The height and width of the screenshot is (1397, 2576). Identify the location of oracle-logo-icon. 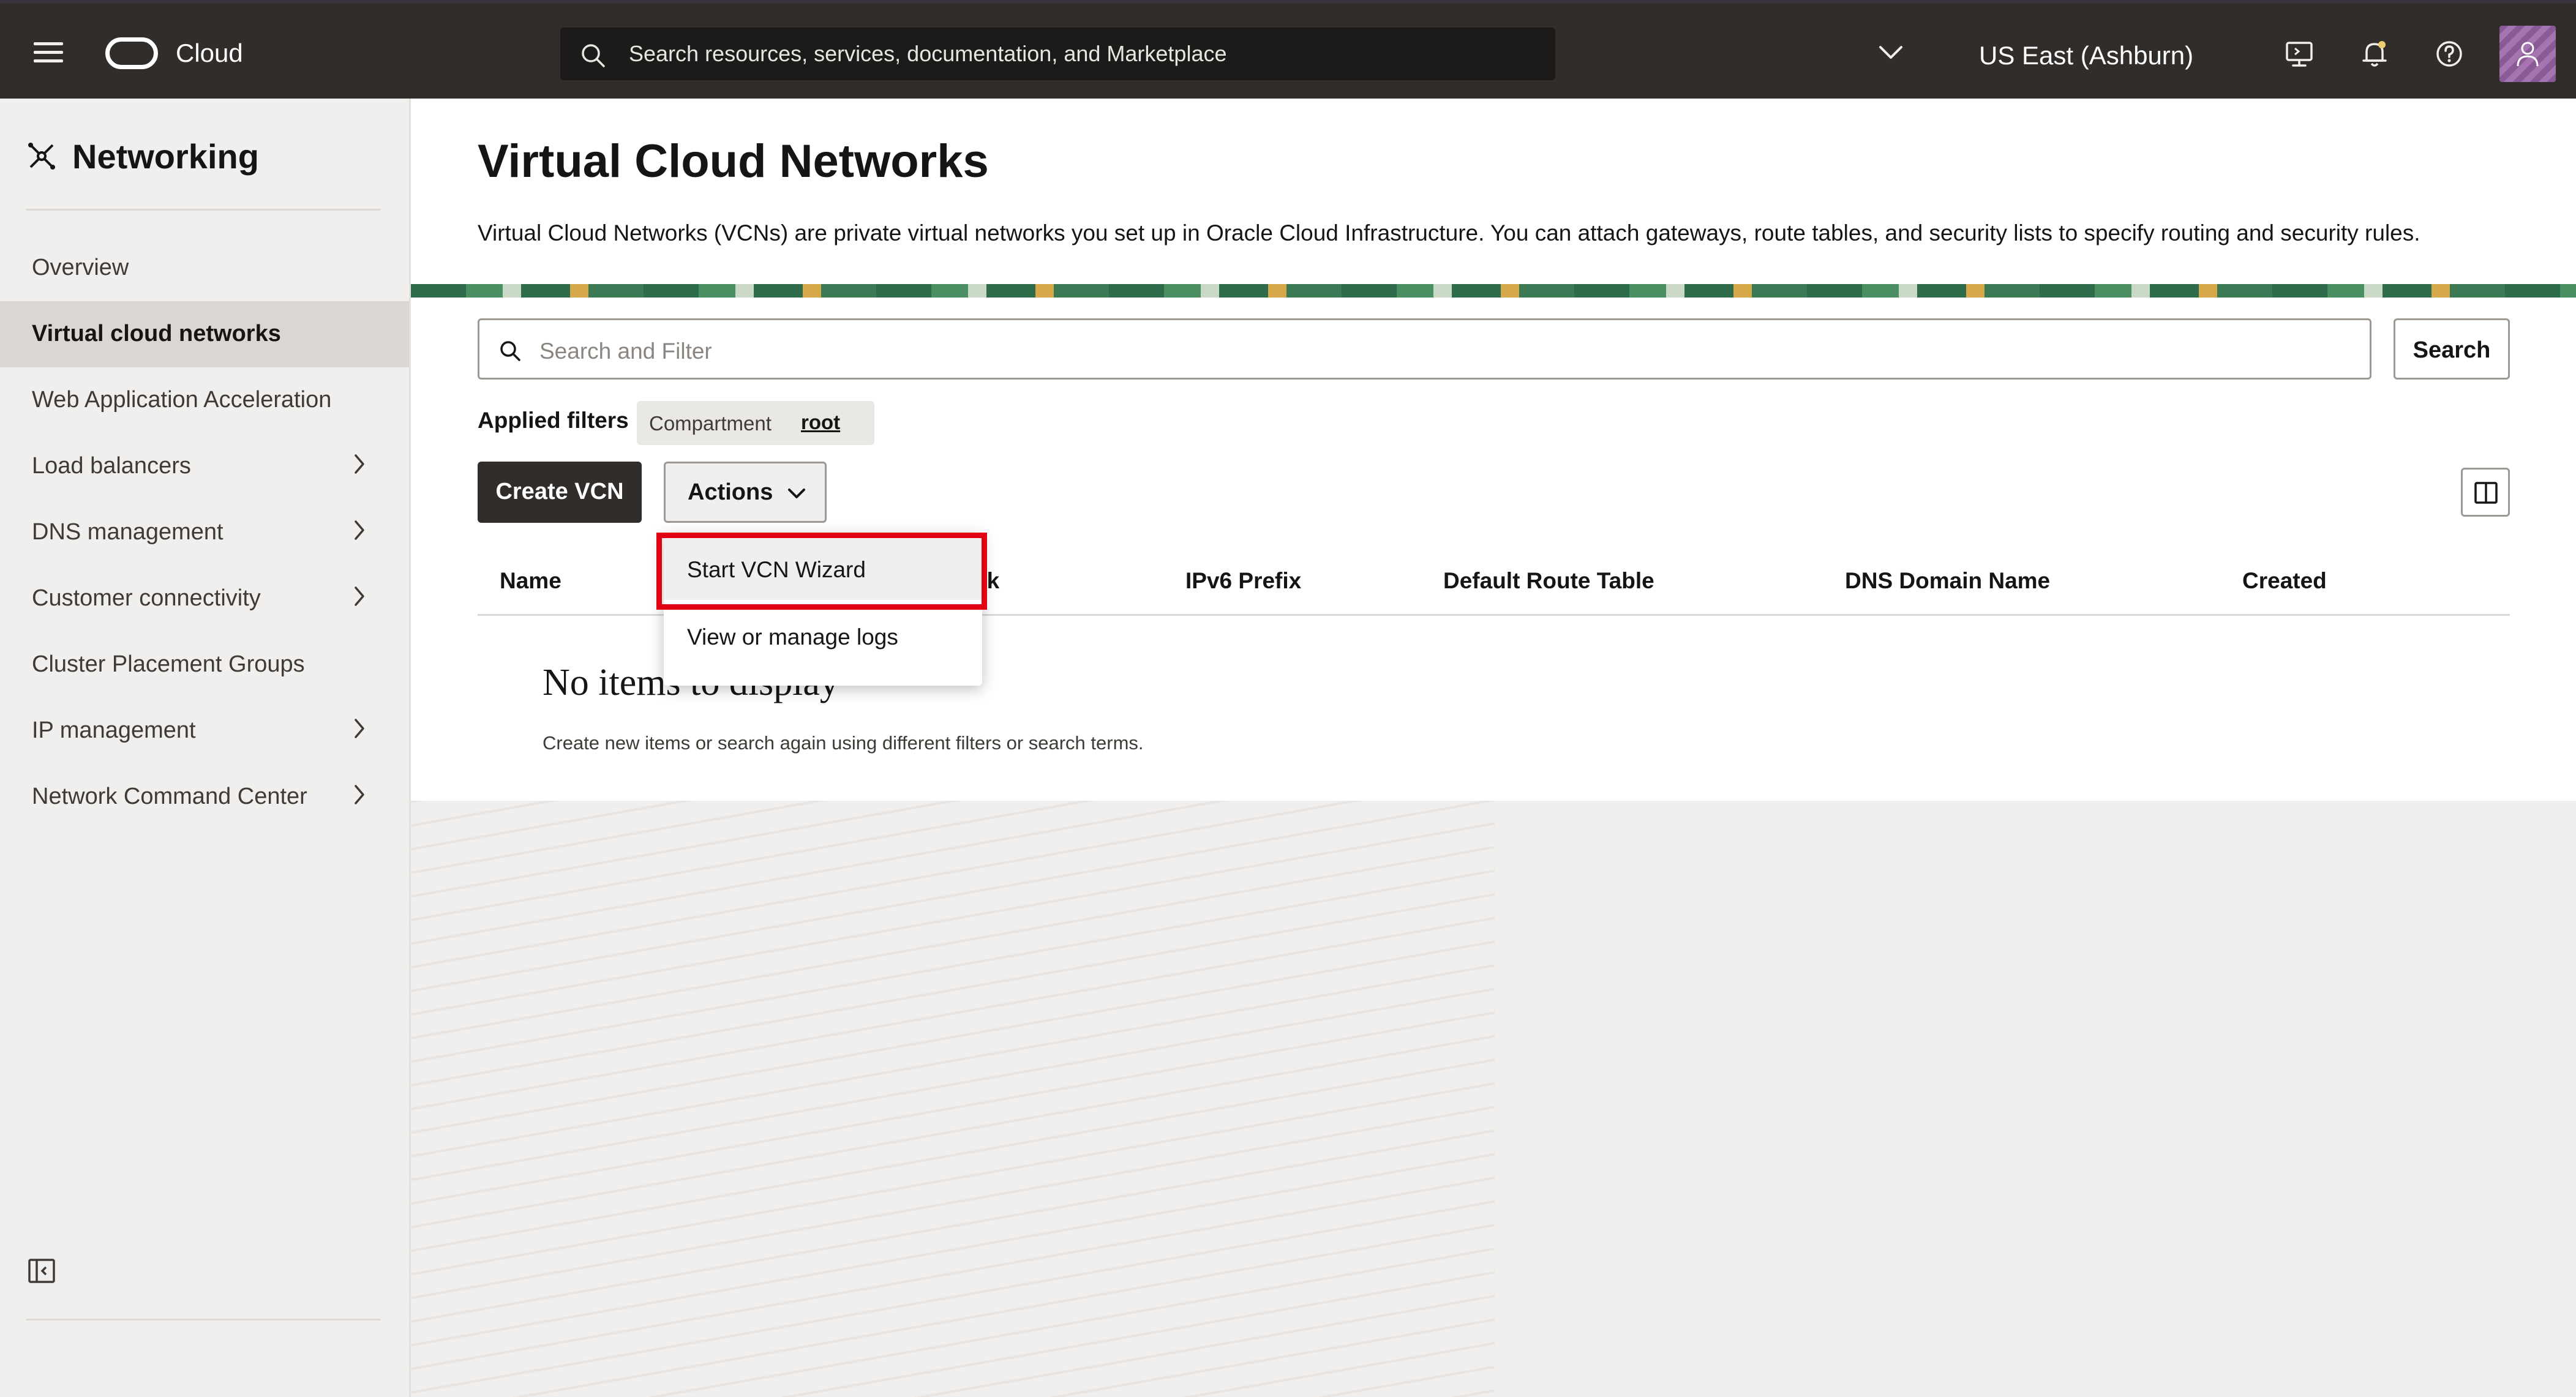
(131, 53).